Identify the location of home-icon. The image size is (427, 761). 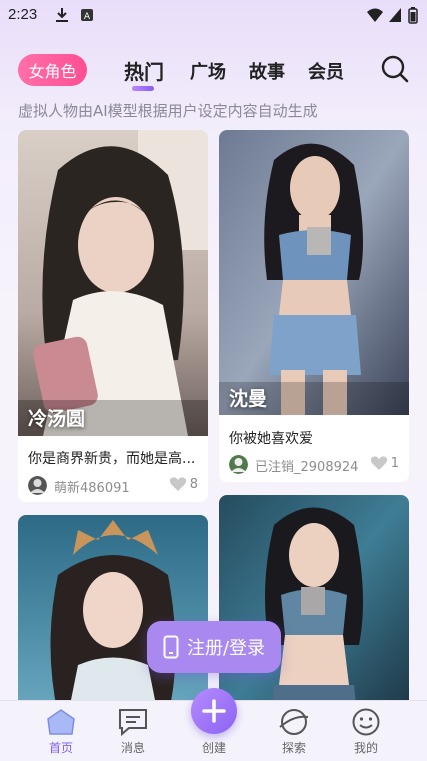
(61, 722).